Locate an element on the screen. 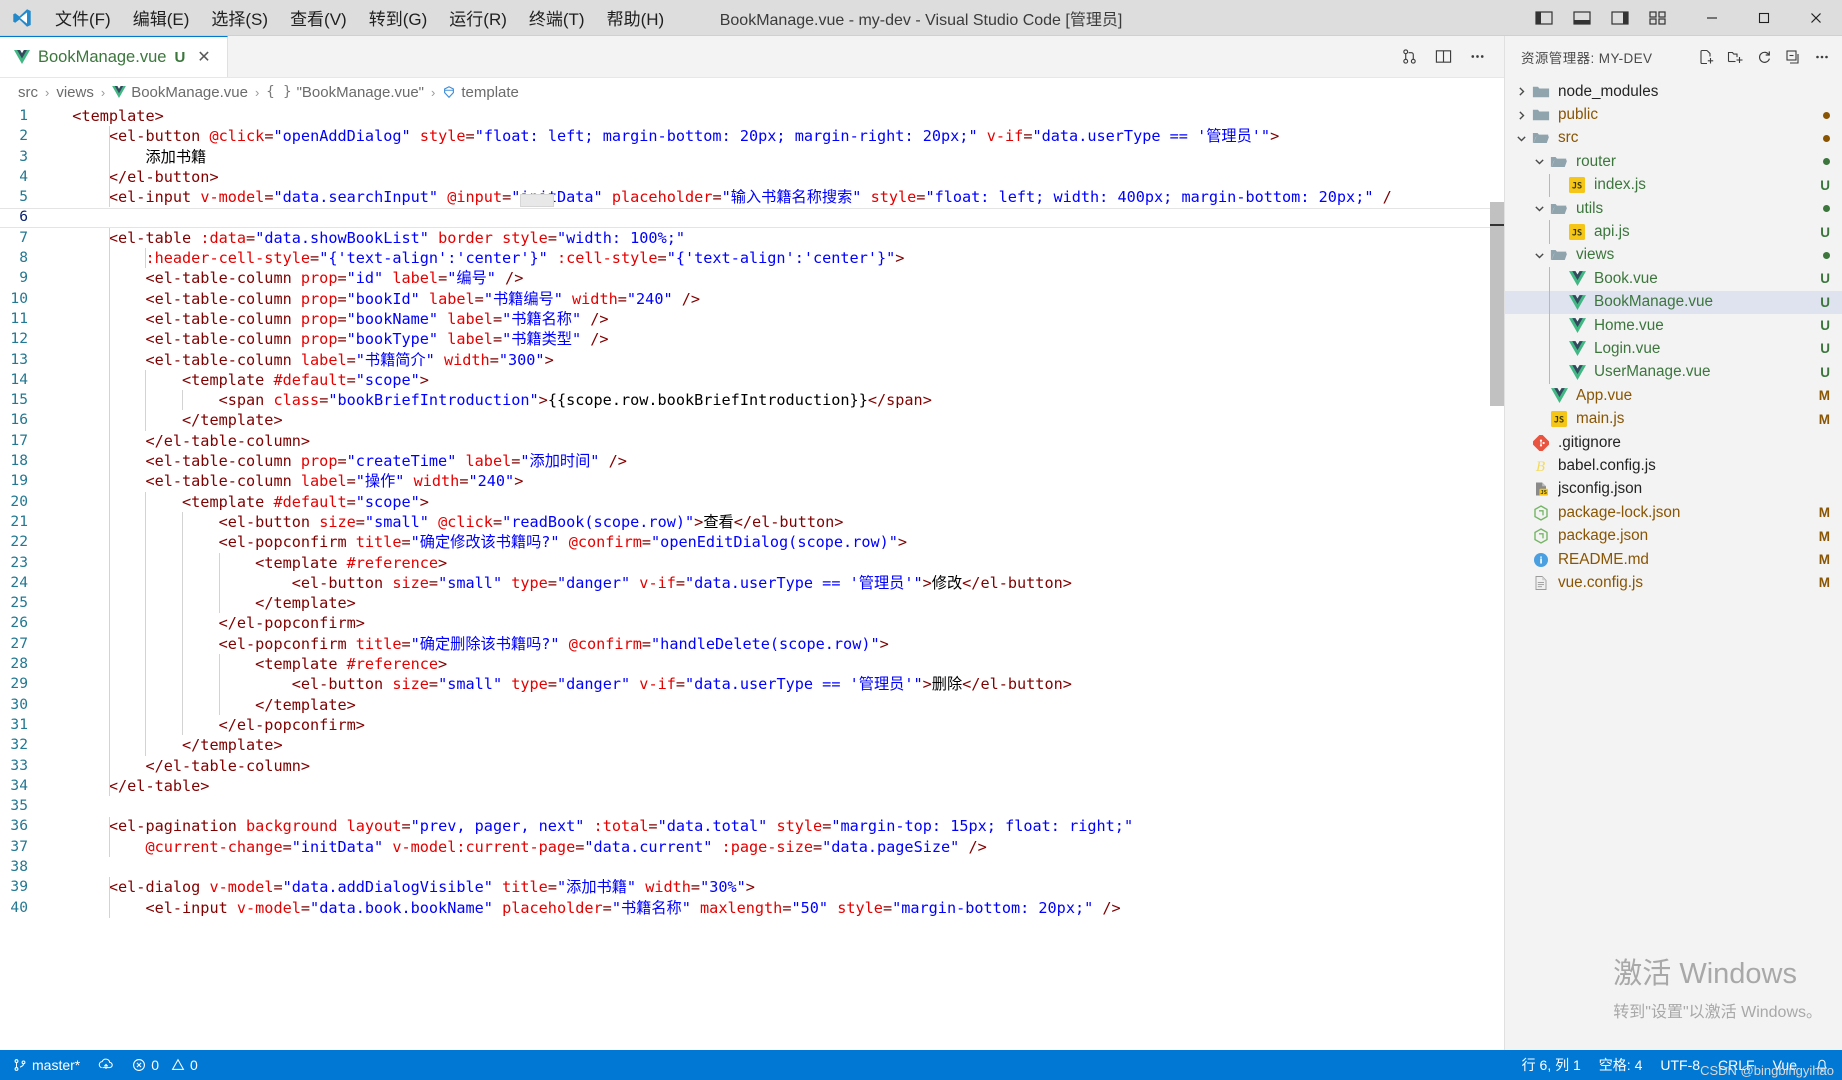 The image size is (1842, 1080). tree-file-book-vue: Book.vue U is located at coordinates (1673, 278).